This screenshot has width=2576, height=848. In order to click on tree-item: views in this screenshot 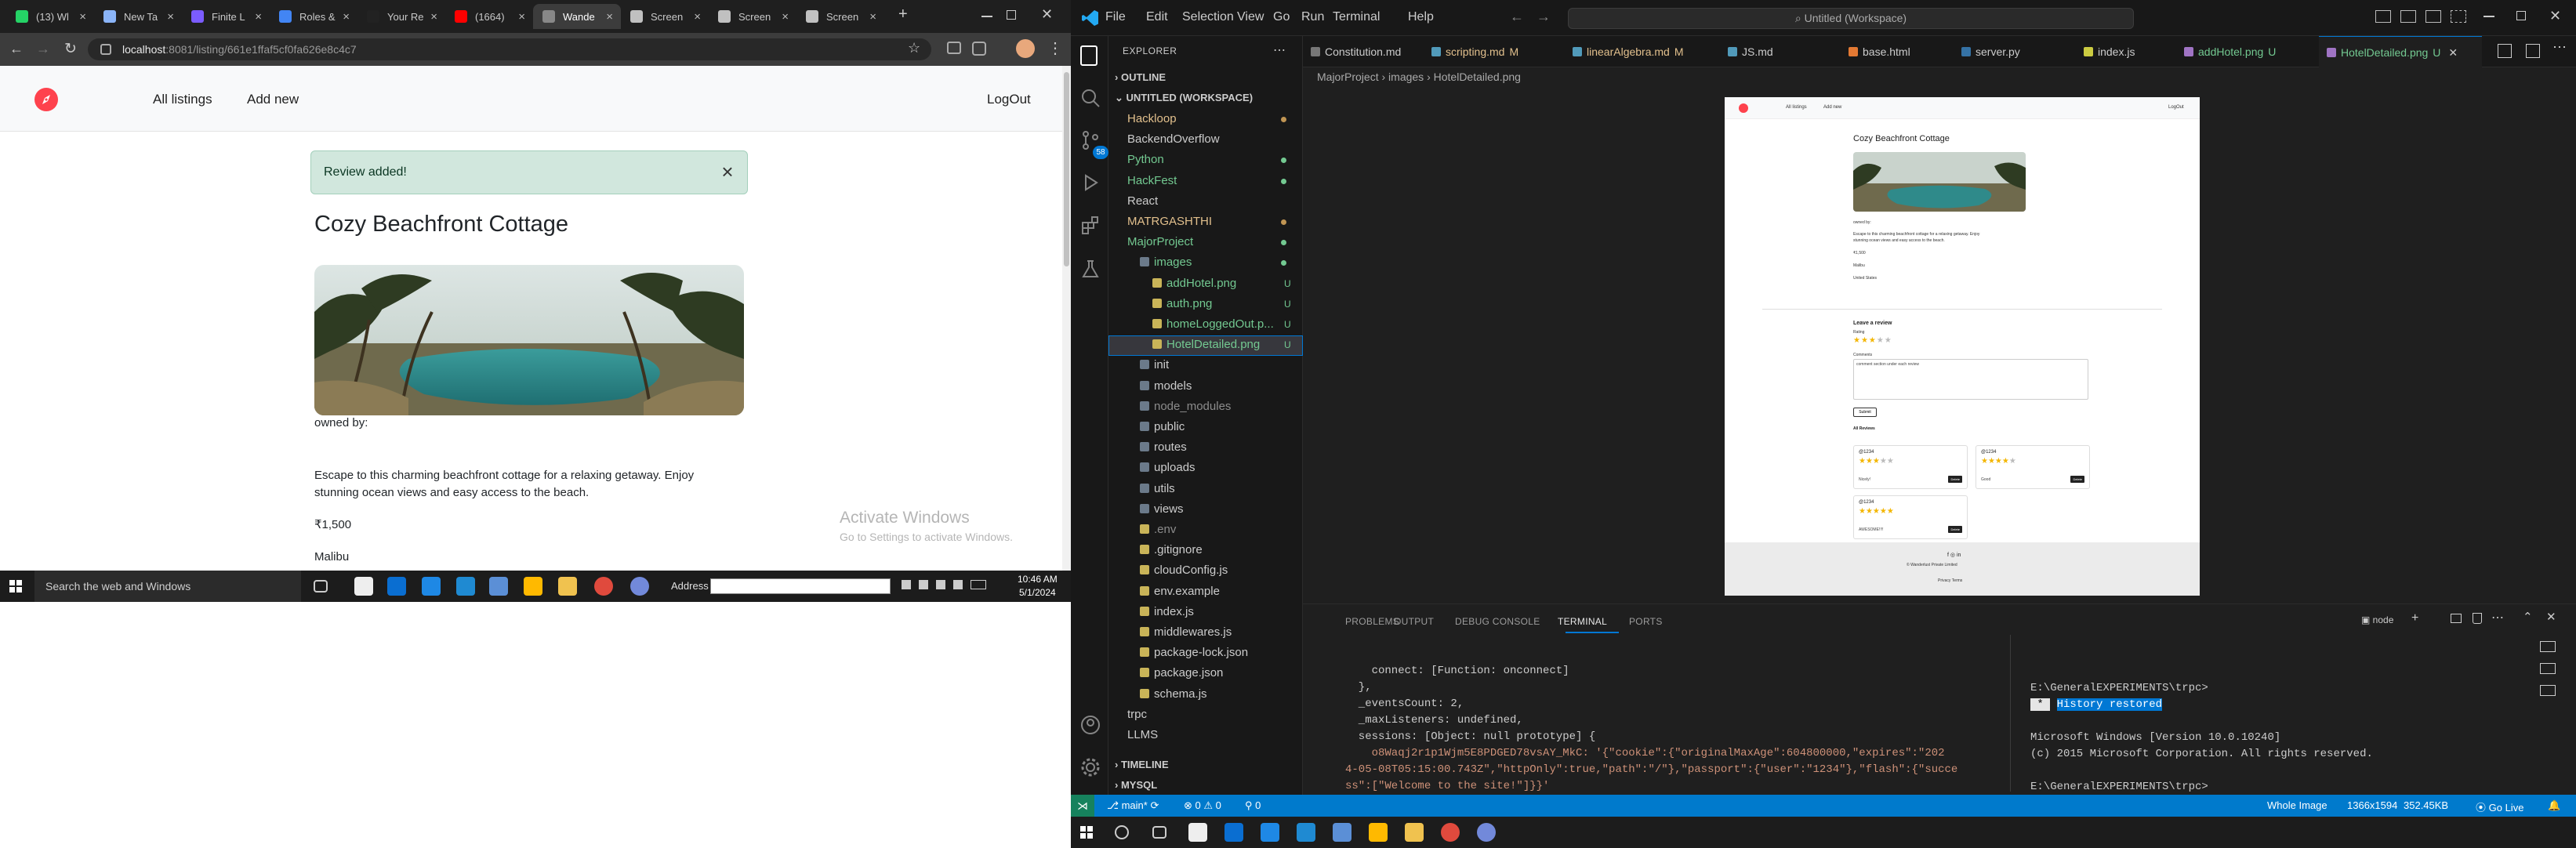, I will do `click(1221, 509)`.